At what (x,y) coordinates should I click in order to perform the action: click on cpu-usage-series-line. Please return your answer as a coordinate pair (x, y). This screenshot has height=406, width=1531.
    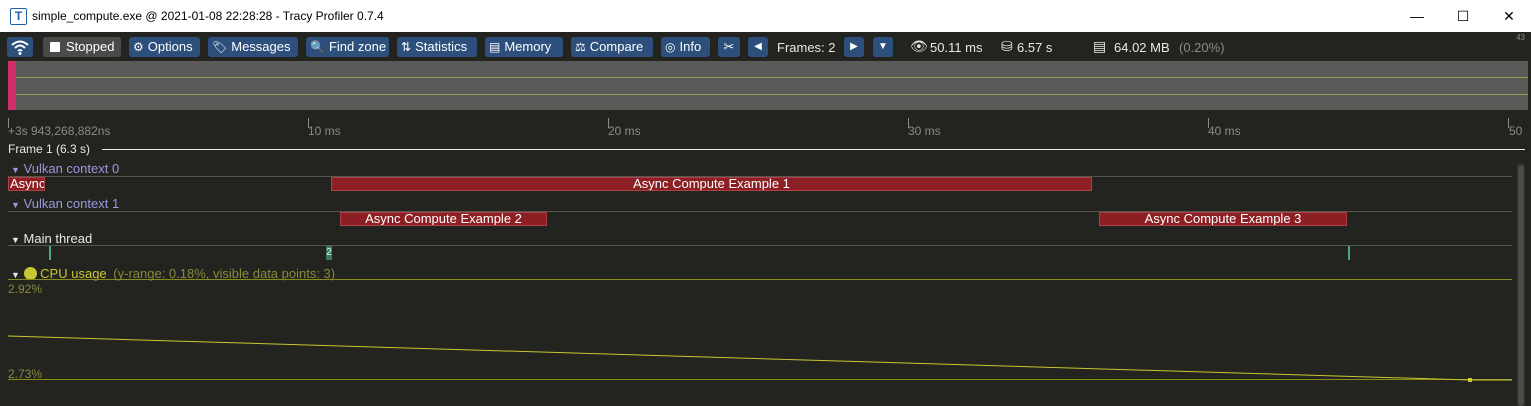
    Looking at the image, I should click on (759, 358).